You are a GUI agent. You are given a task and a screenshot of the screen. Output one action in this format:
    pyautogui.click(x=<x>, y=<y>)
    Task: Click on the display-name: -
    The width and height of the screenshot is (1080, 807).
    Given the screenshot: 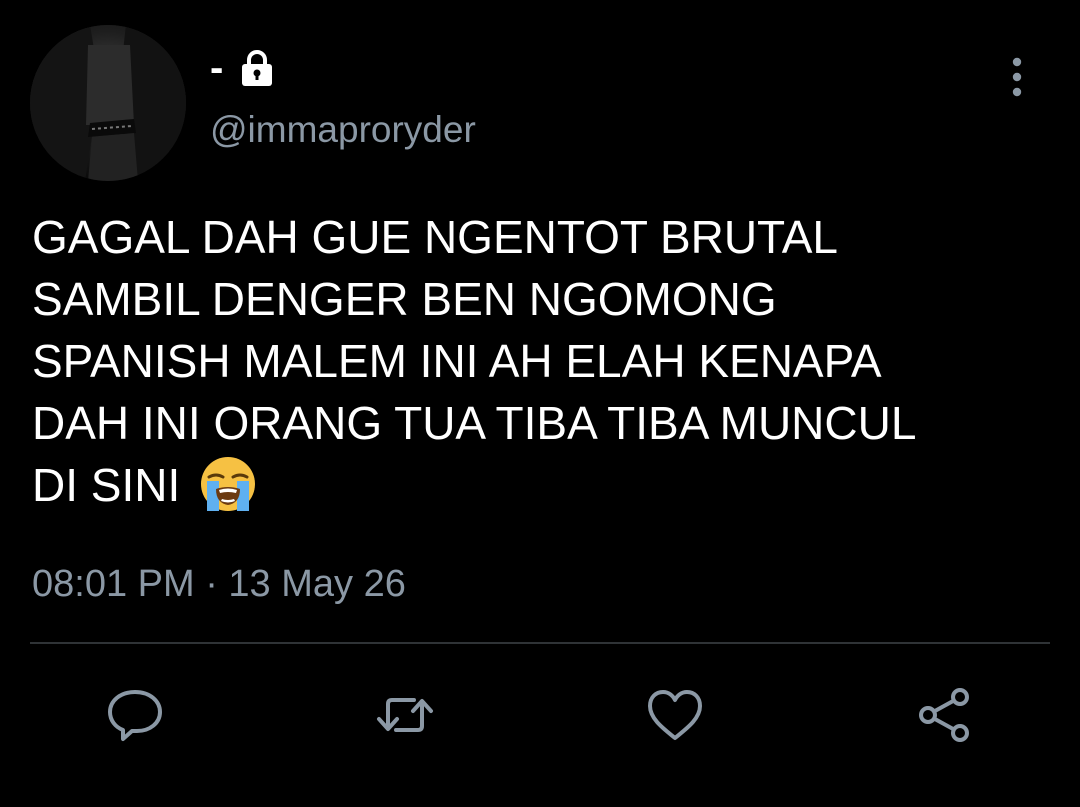 What is the action you would take?
    pyautogui.click(x=243, y=68)
    